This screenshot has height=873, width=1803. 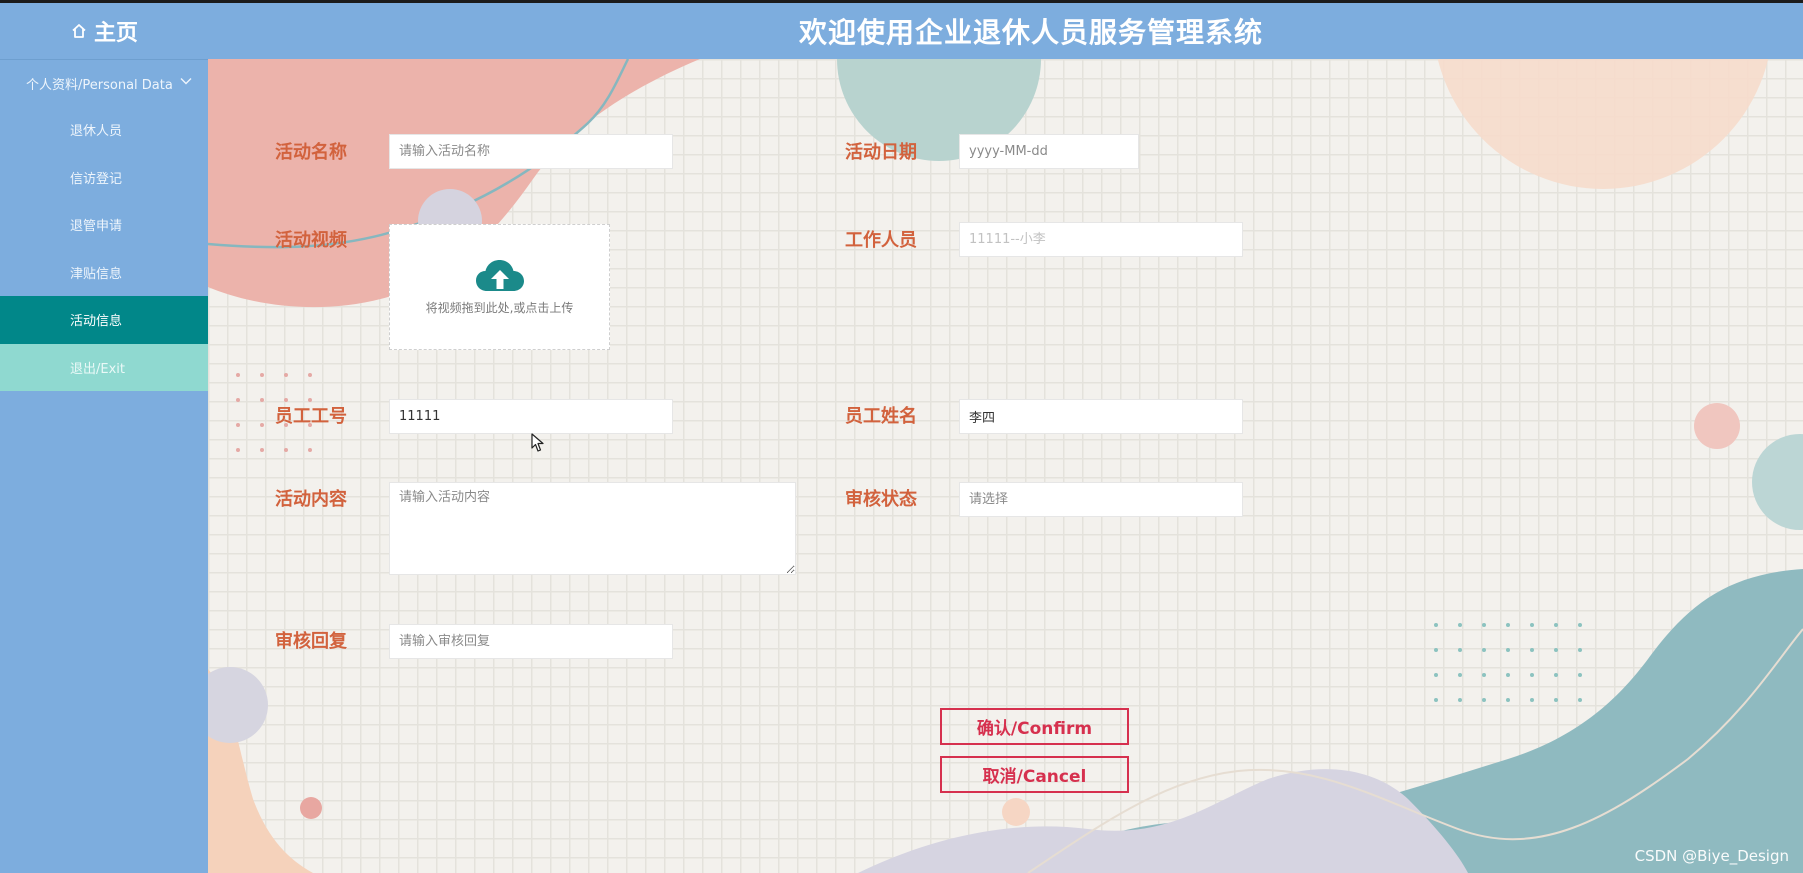 What do you see at coordinates (531, 151) in the screenshot?
I see `activity-name-input` at bounding box center [531, 151].